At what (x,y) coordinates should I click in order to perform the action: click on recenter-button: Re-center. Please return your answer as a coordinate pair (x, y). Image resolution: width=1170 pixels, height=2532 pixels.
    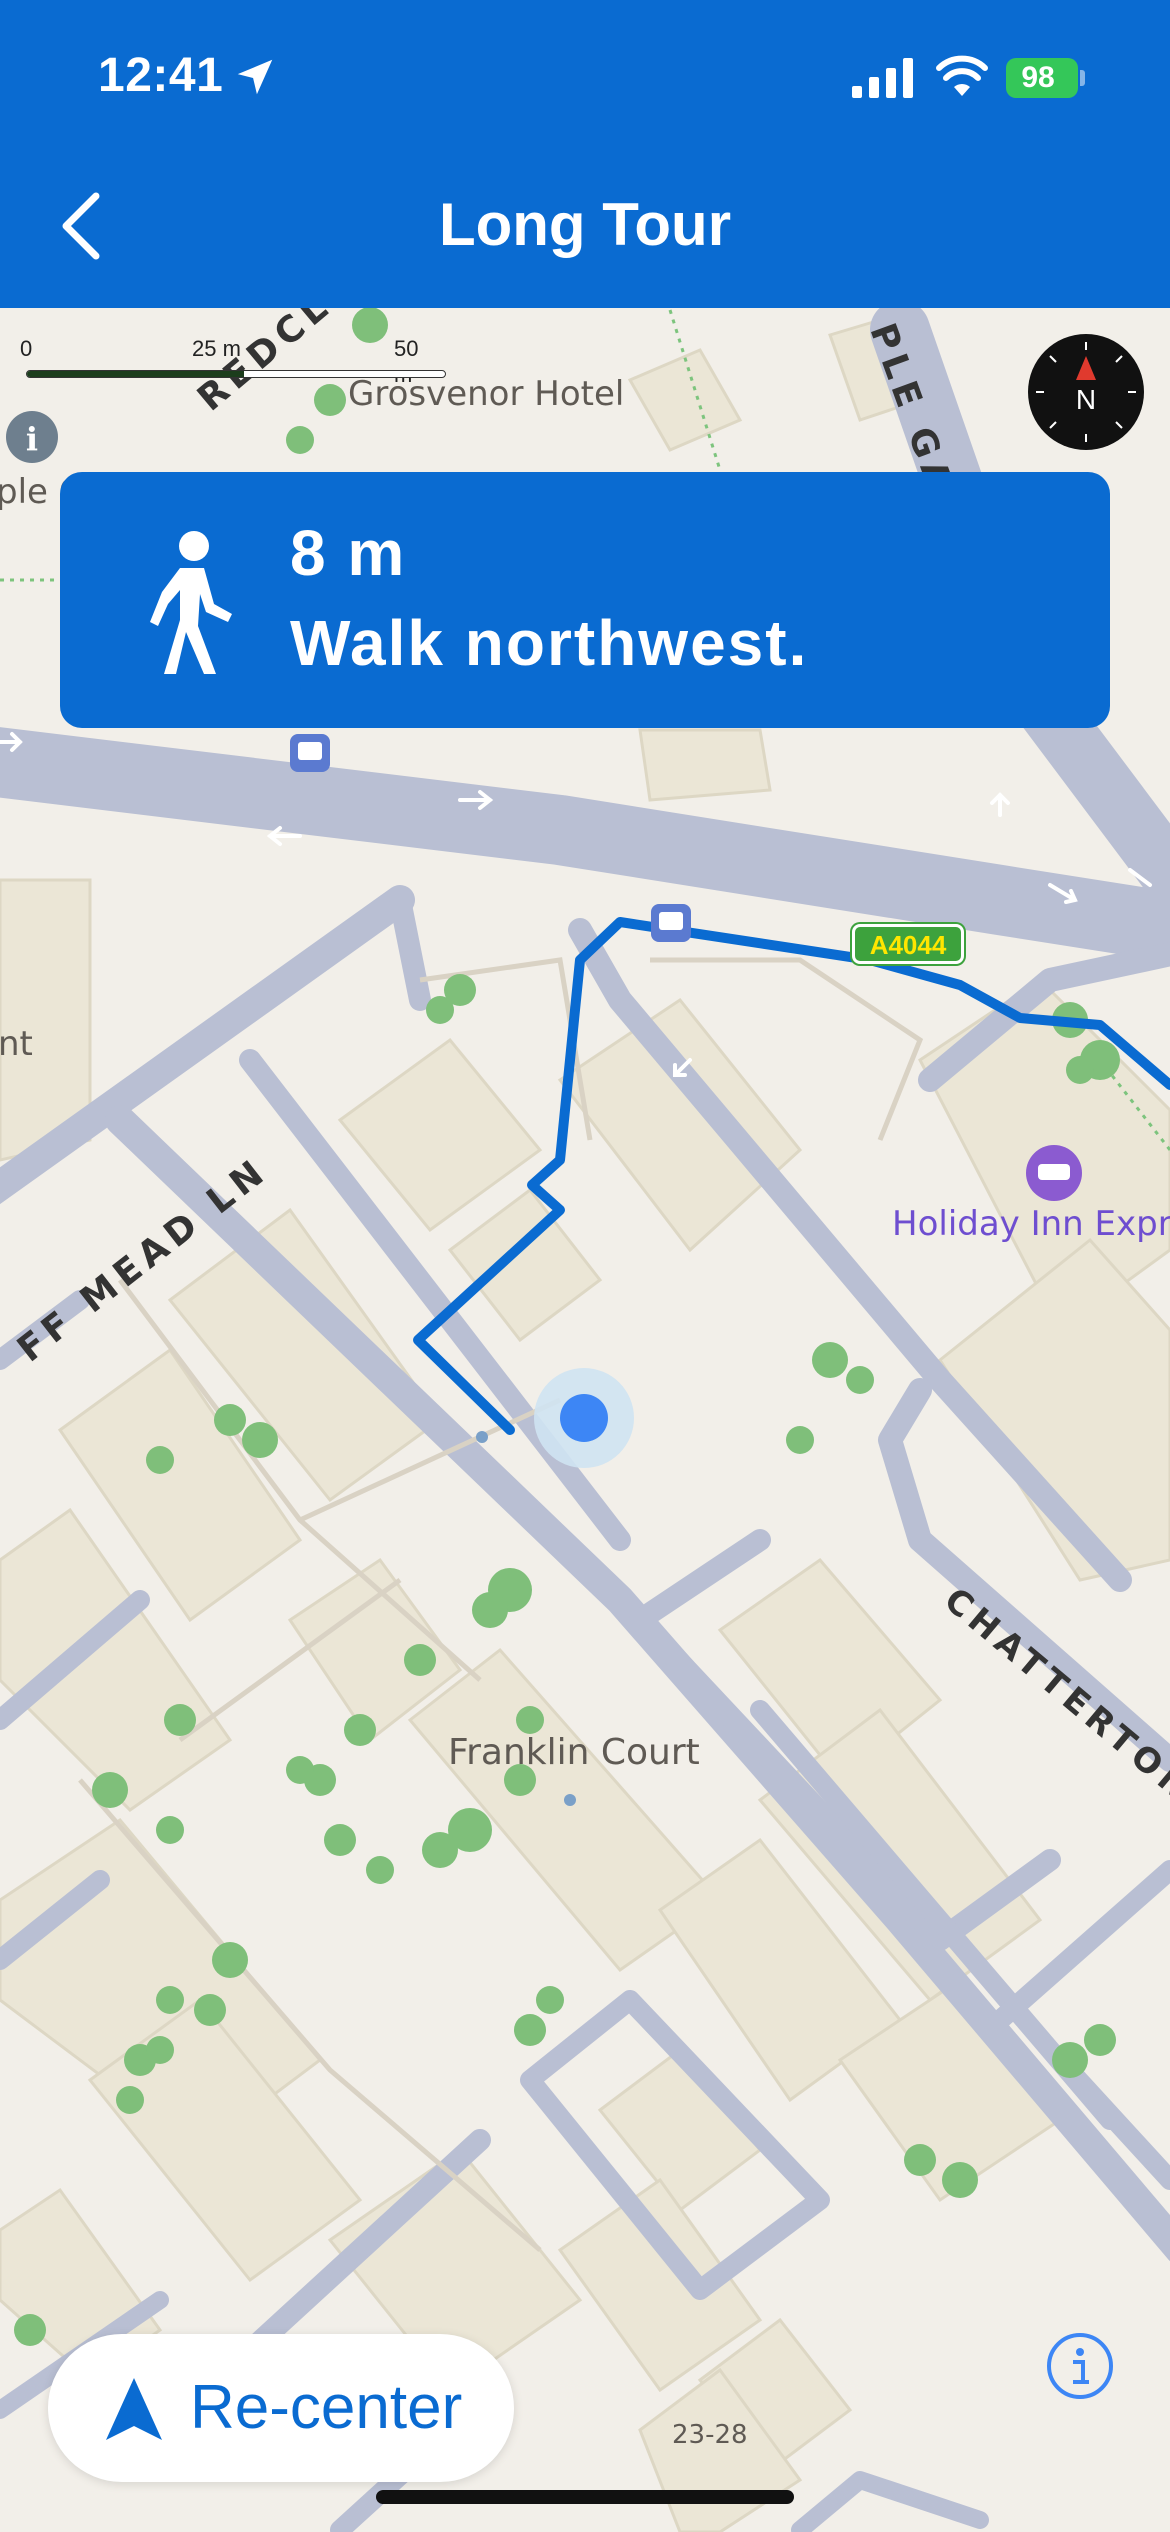
    Looking at the image, I should click on (281, 2408).